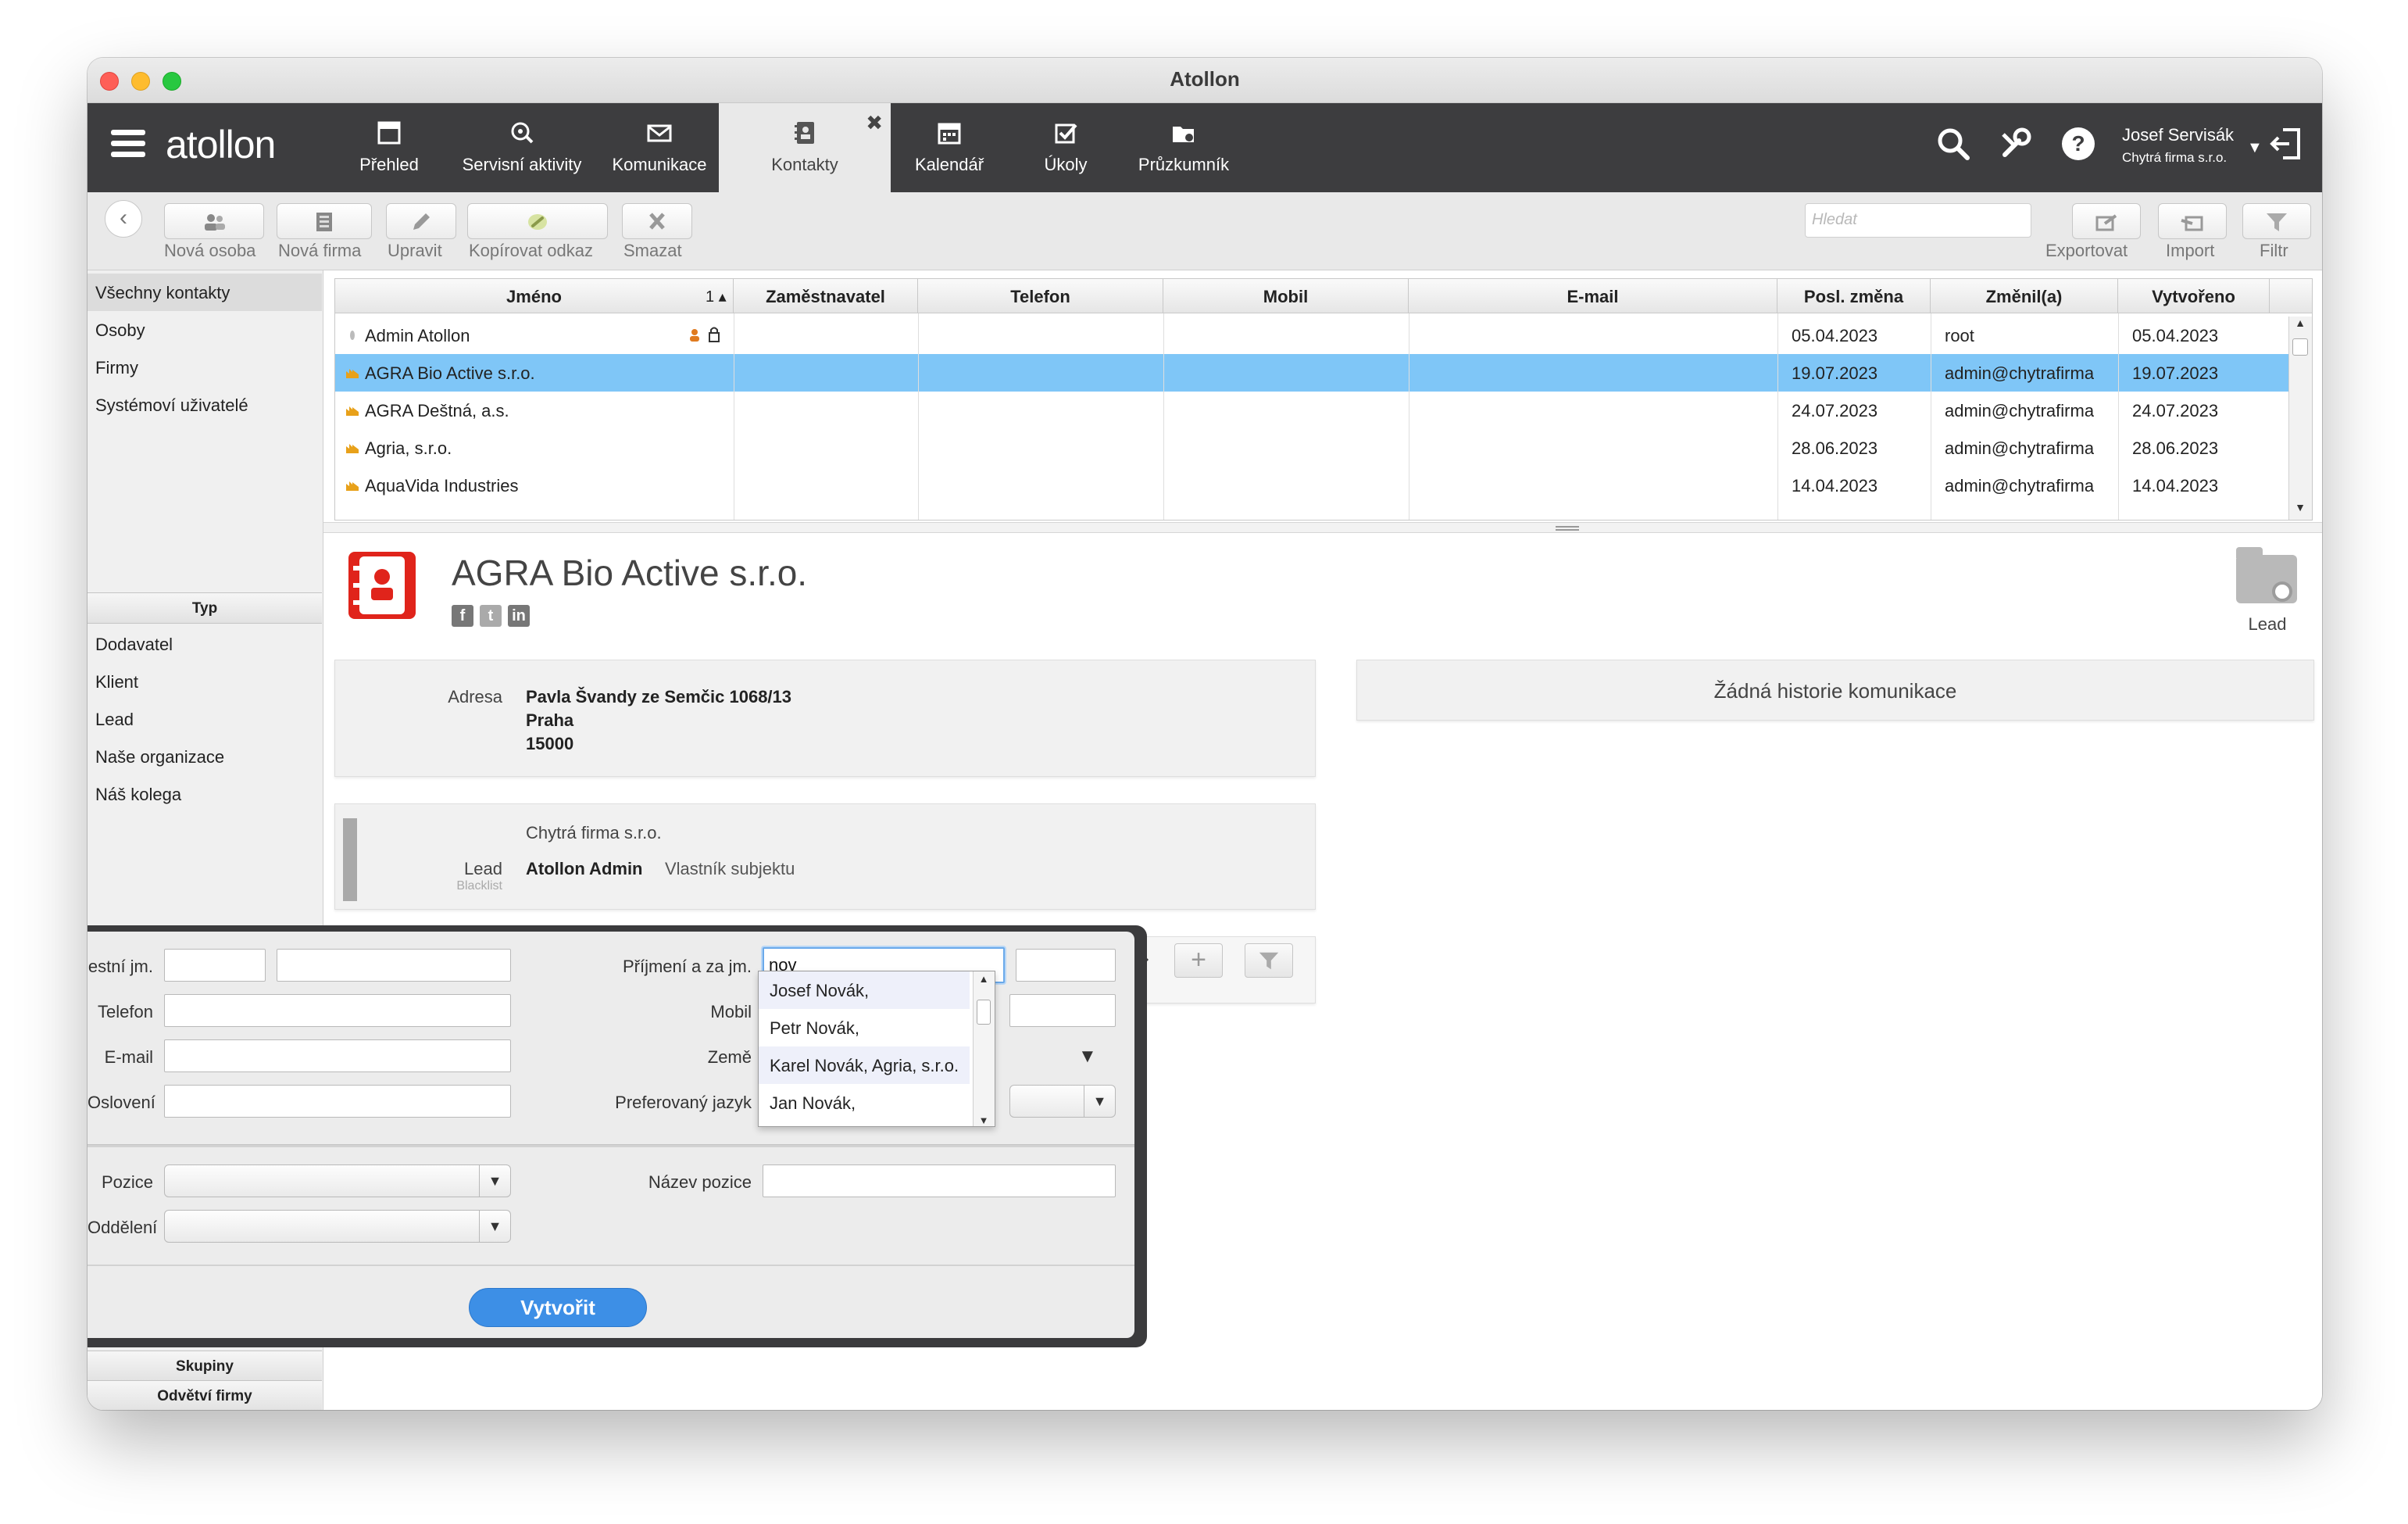 The image size is (2408, 1524). I want to click on import-icon, so click(2192, 223).